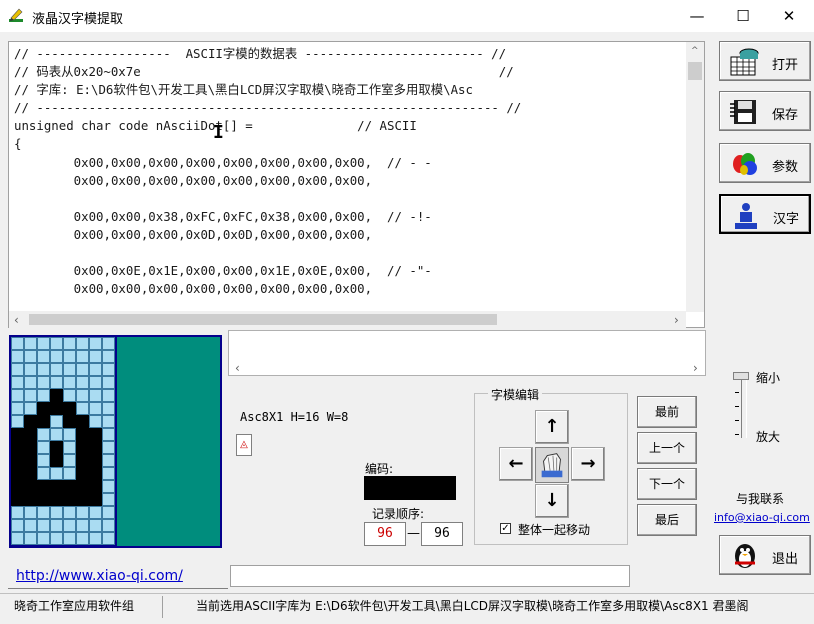  Describe the element at coordinates (676, 320) in the screenshot. I see `scroll-right-icon: ›` at that location.